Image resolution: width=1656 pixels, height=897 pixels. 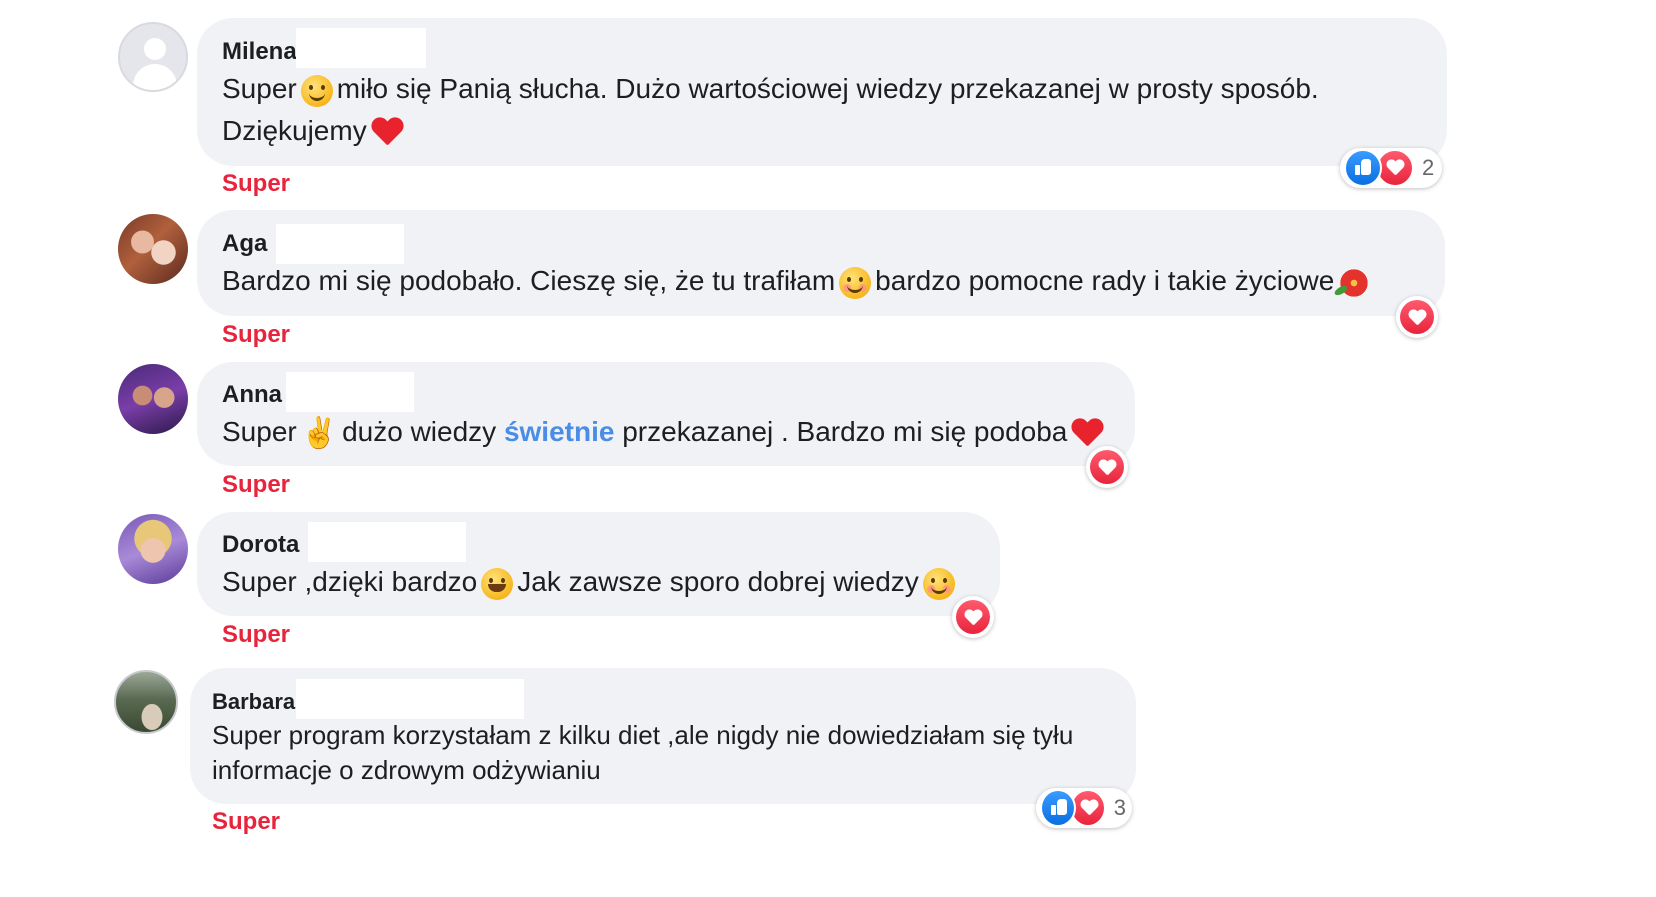 I want to click on comment-text-line: Dziękujemy, so click(x=314, y=130).